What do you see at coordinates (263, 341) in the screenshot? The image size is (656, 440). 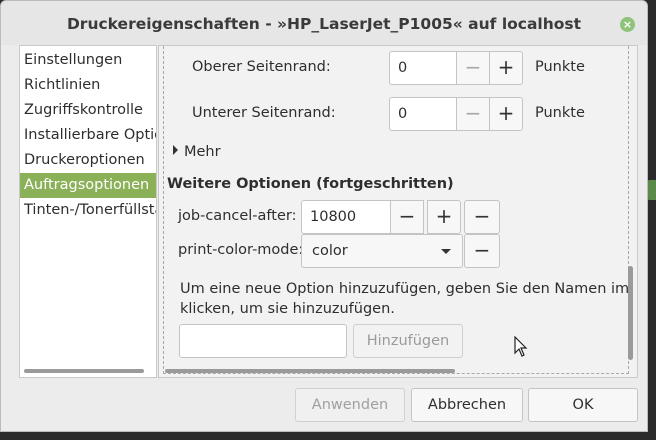 I see `new-option-input` at bounding box center [263, 341].